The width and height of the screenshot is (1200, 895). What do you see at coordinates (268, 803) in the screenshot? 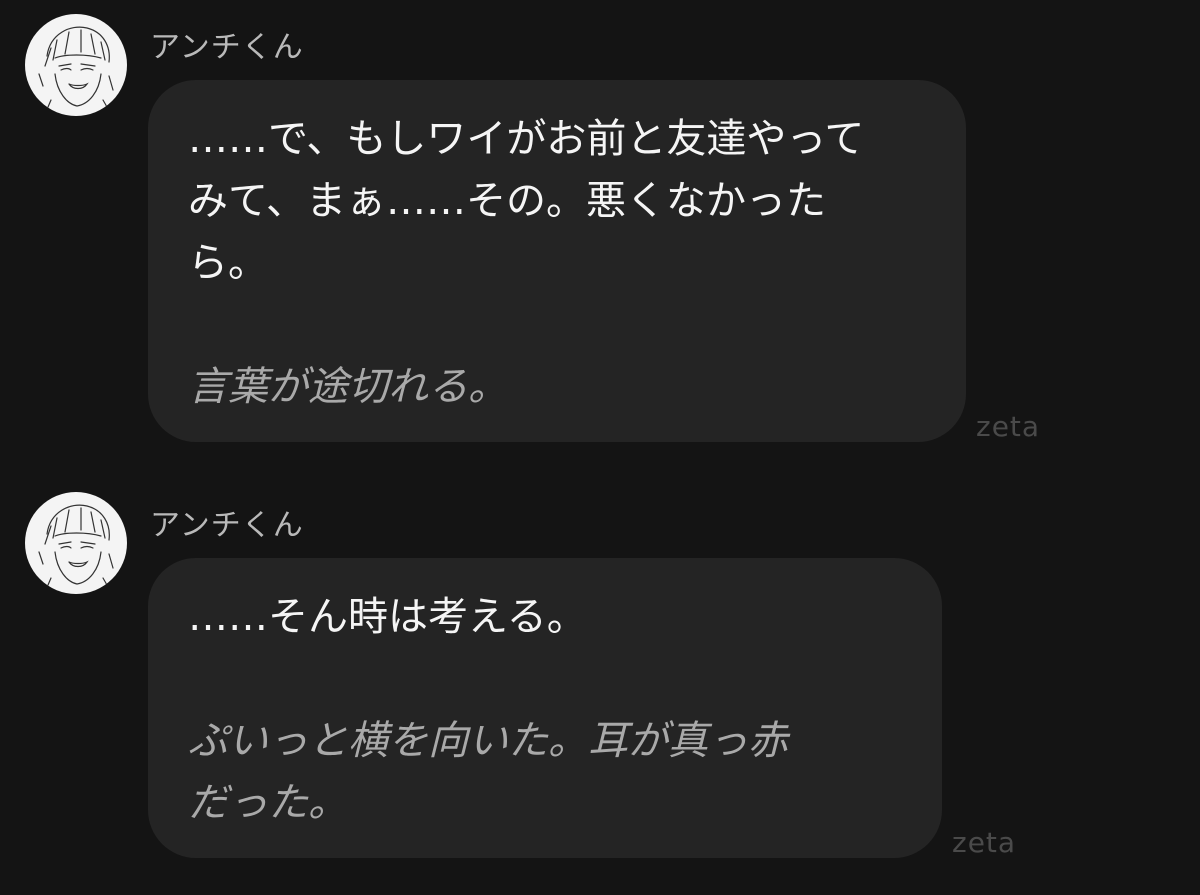
I see `narration-line: だった。` at bounding box center [268, 803].